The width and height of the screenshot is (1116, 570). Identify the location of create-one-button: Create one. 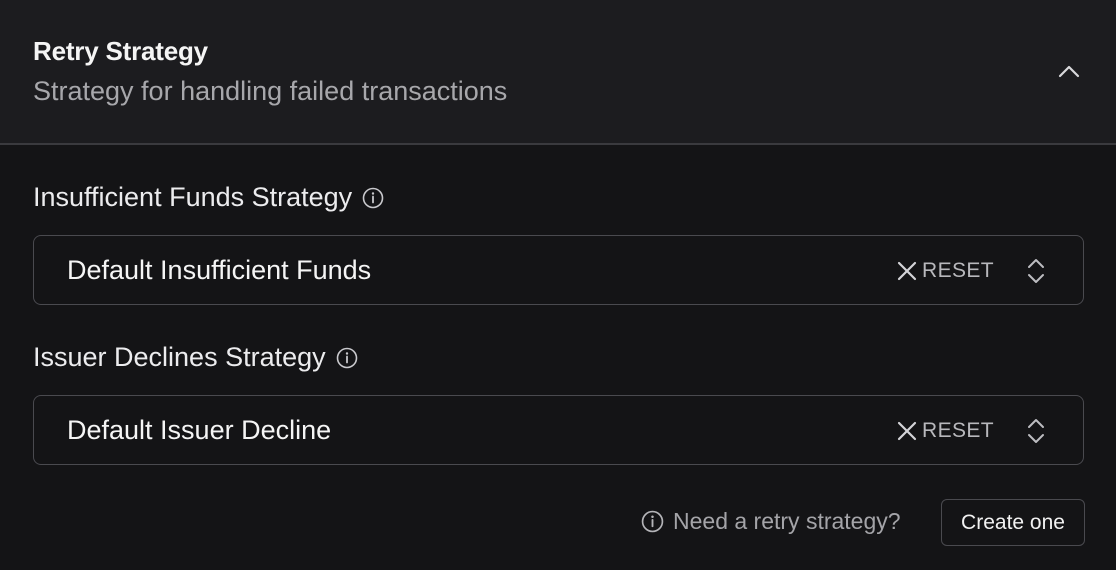
(1013, 522).